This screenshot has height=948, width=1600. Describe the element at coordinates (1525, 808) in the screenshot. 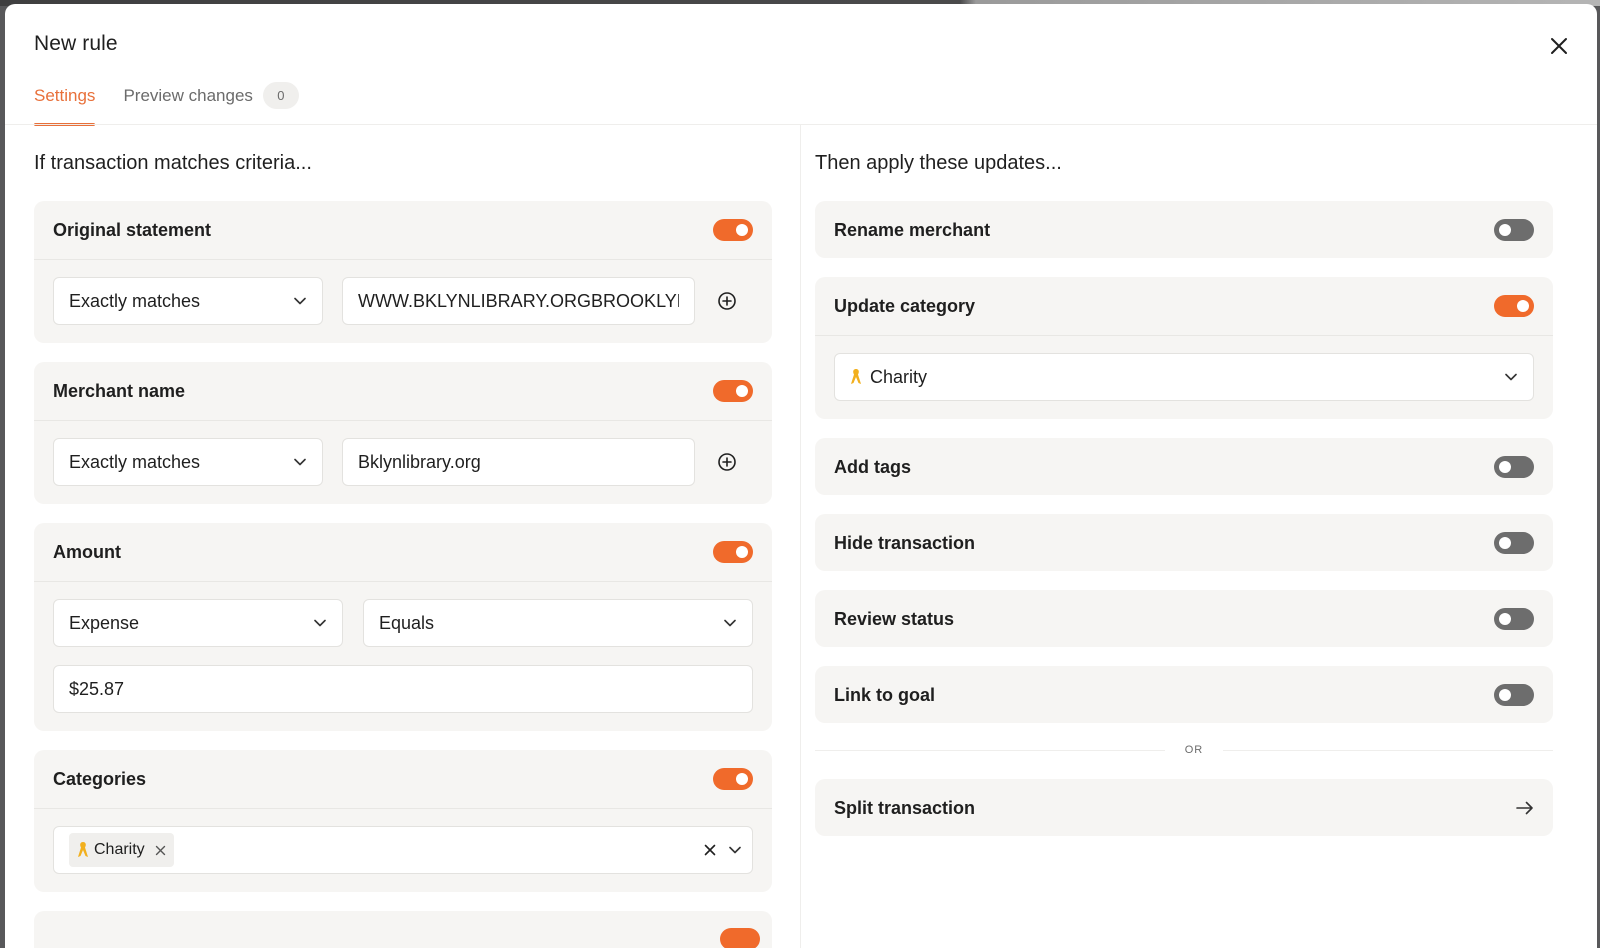

I see `arrow-right-icon` at that location.